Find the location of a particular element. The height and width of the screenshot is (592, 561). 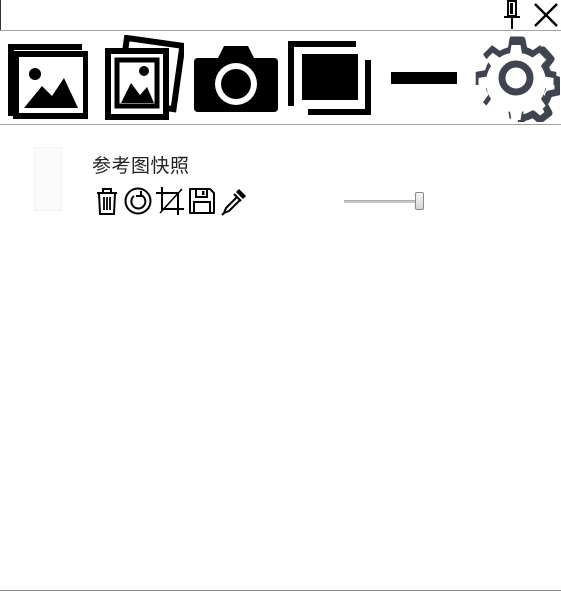

window-restore-icon is located at coordinates (329, 77).